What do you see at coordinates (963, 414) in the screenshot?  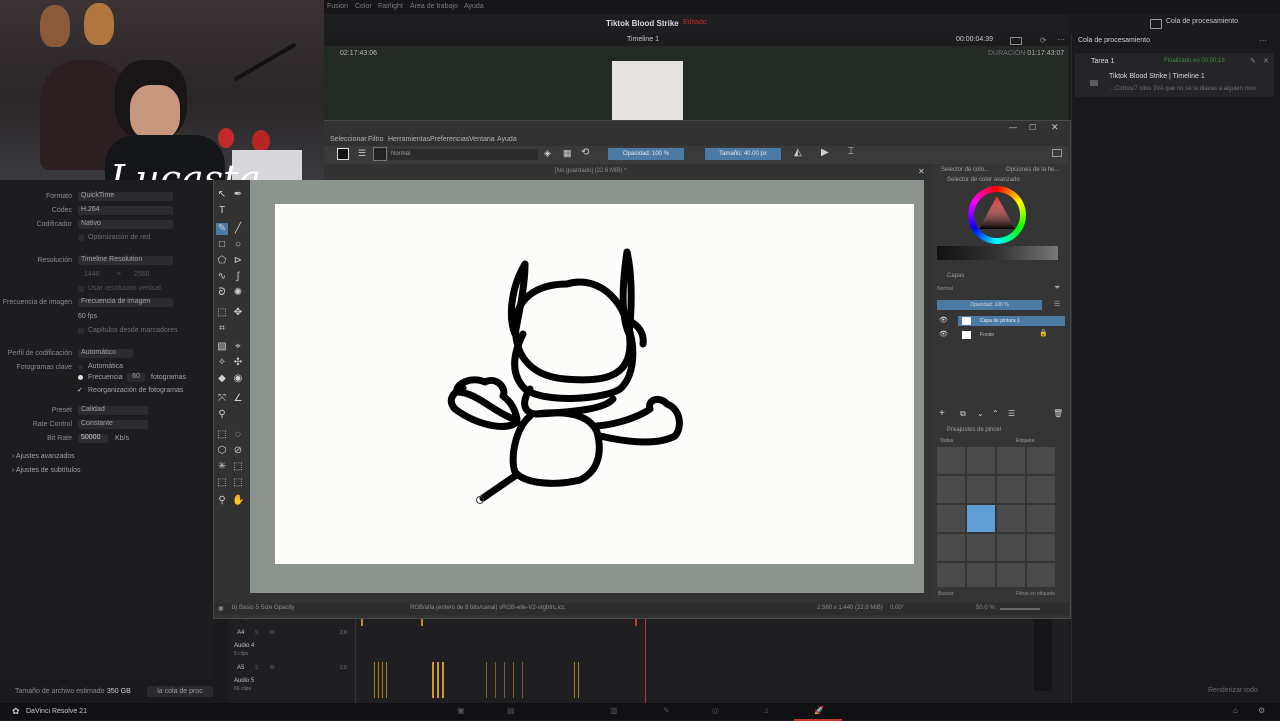 I see `duplicate-layer-icon: ⧉` at bounding box center [963, 414].